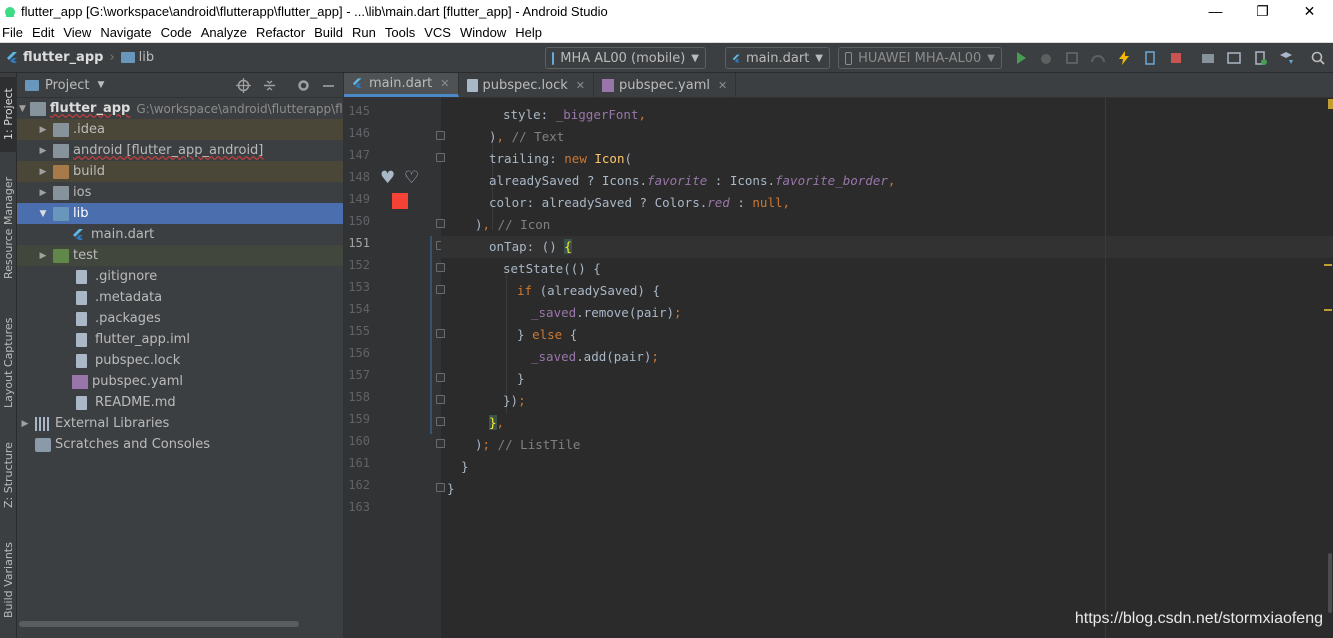 The width and height of the screenshot is (1333, 638). What do you see at coordinates (400, 201) in the screenshot?
I see `color-swatch-red` at bounding box center [400, 201].